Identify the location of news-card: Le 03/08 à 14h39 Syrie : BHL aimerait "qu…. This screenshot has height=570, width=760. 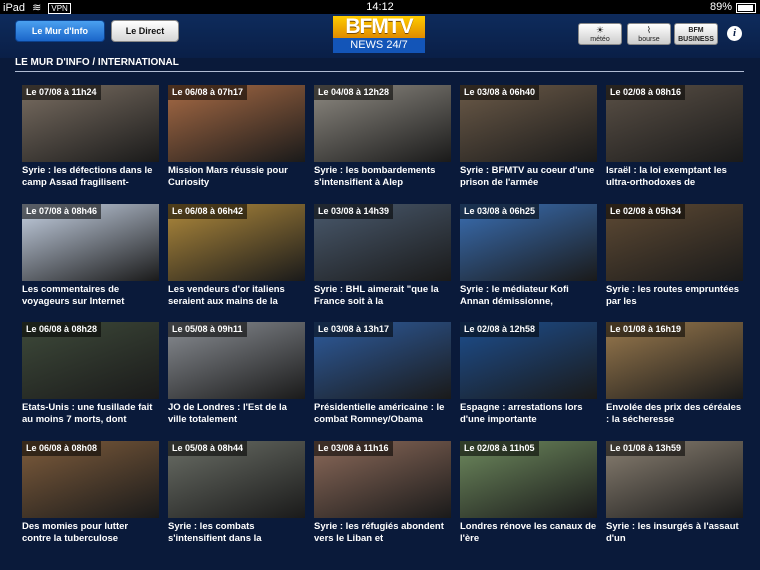
(382, 257).